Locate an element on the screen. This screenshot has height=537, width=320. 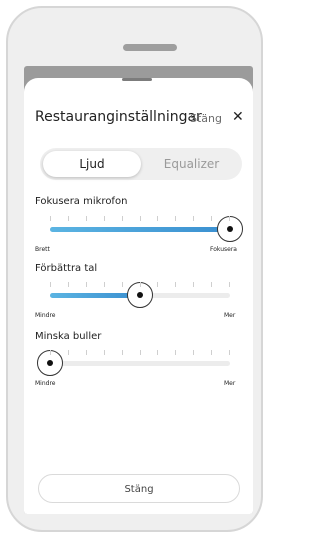
slider-fill is located at coordinates (140, 229).